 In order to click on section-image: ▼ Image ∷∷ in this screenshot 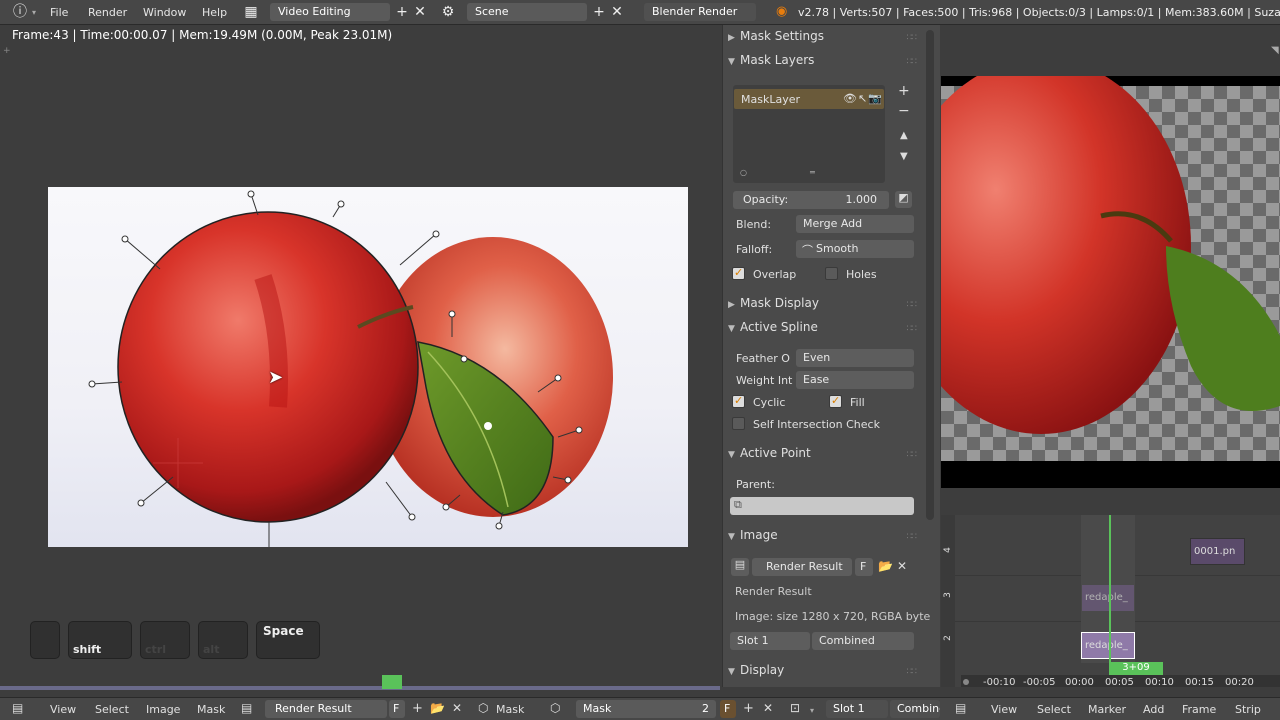, I will do `click(822, 539)`.